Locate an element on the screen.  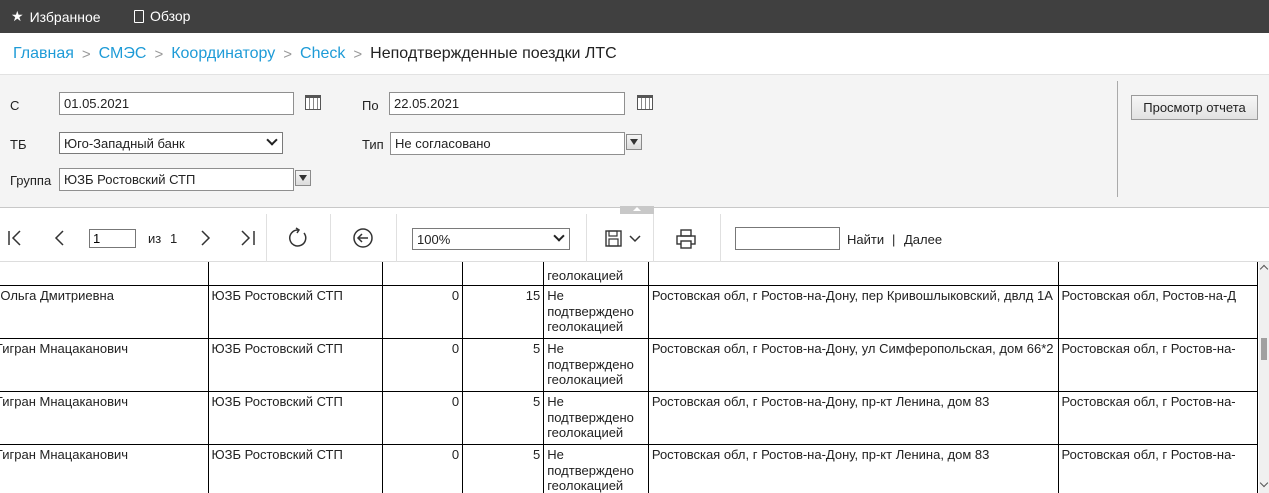
browse-button: Обзор is located at coordinates (162, 16).